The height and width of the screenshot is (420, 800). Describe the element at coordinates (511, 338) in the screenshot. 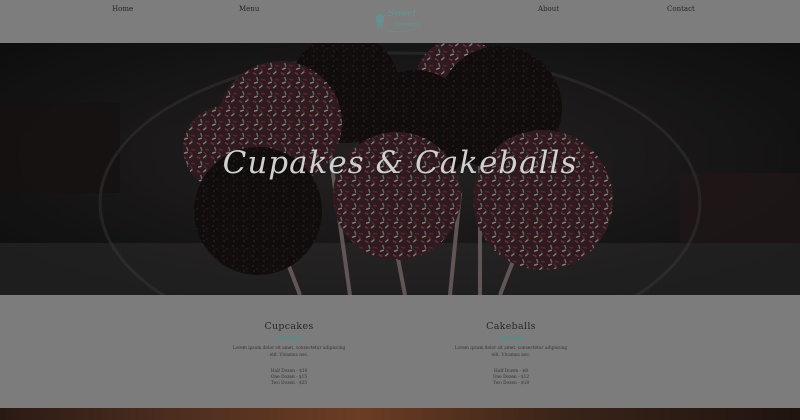

I see `cakeballs-divider` at that location.